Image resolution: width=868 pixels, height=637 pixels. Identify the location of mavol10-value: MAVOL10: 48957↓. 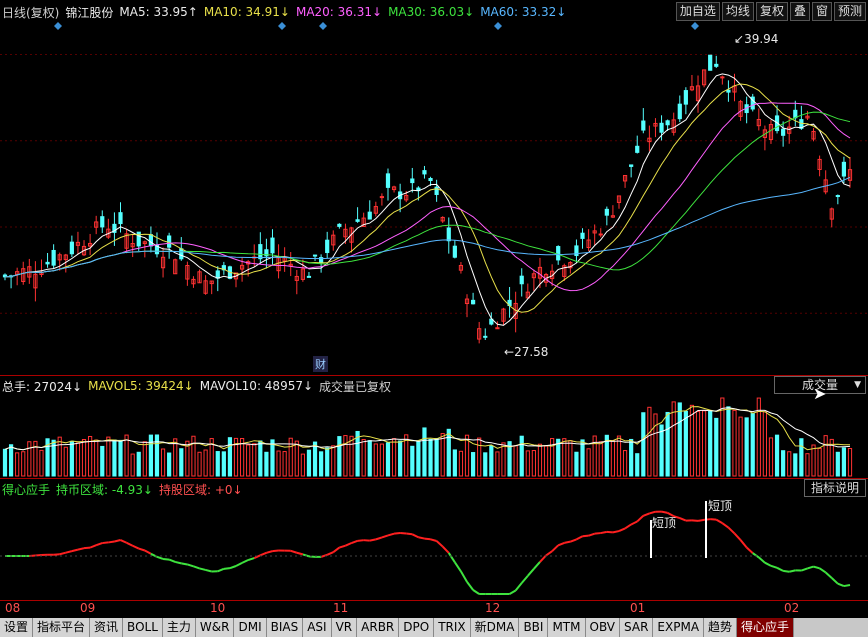
(256, 386).